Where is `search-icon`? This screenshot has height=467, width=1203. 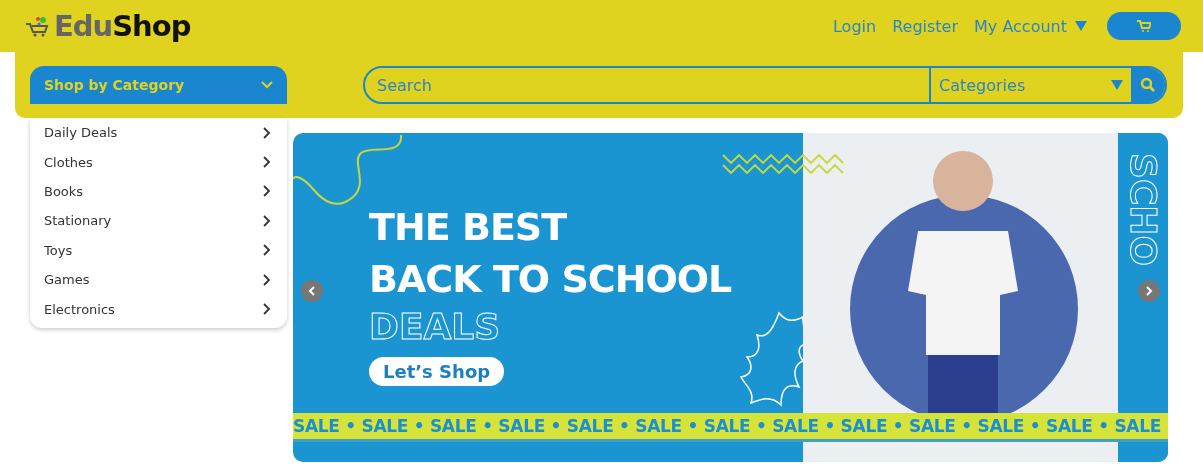 search-icon is located at coordinates (1148, 85).